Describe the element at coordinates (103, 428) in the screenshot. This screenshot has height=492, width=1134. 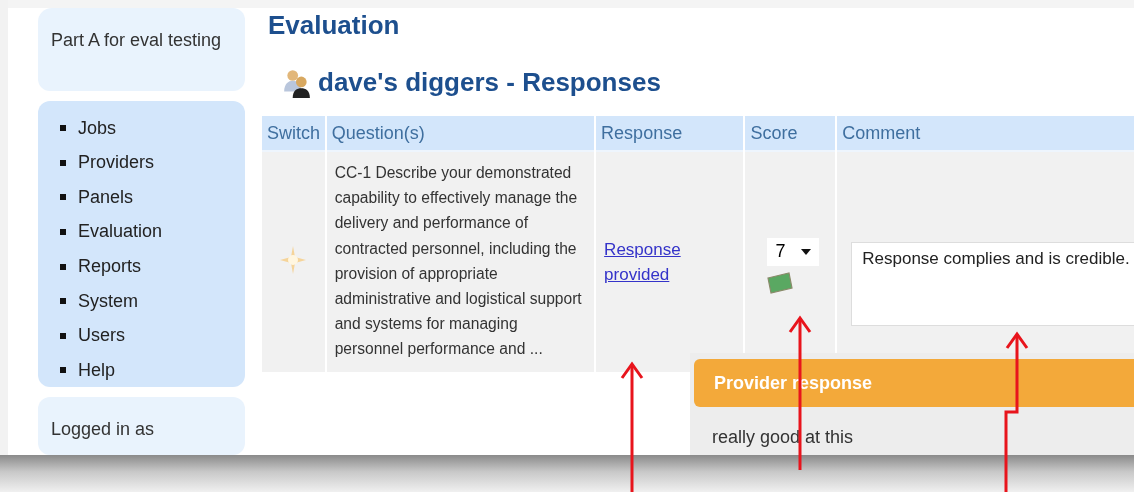
I see `login-status: Logged in as` at that location.